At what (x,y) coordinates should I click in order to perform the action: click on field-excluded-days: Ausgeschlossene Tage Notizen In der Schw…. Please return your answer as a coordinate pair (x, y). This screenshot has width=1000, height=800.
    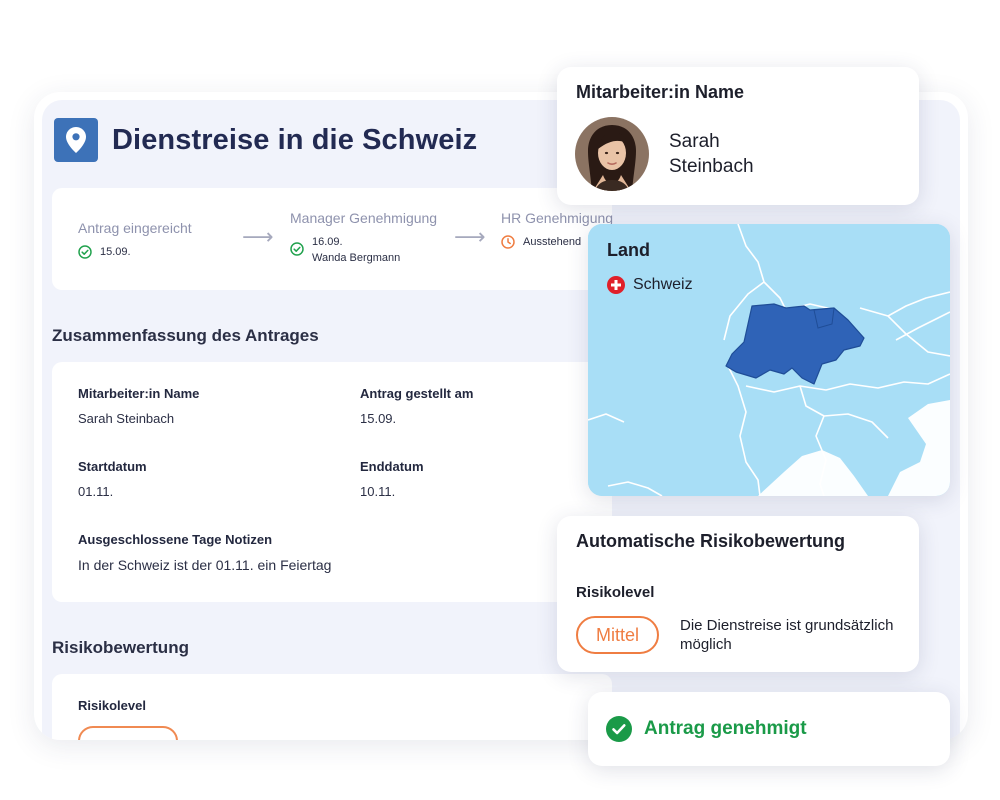
    Looking at the image, I should click on (204, 552).